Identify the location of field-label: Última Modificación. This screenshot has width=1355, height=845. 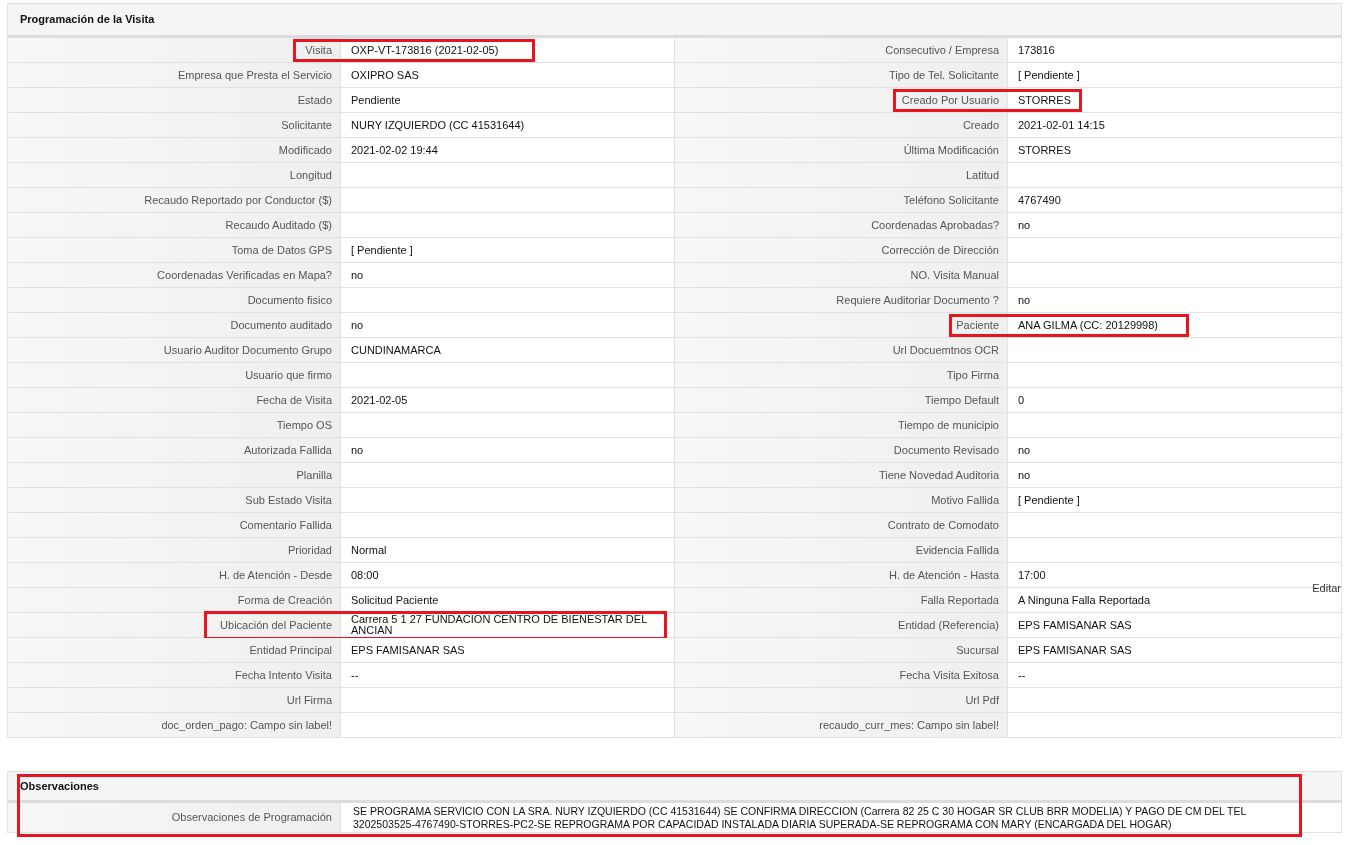
(841, 150).